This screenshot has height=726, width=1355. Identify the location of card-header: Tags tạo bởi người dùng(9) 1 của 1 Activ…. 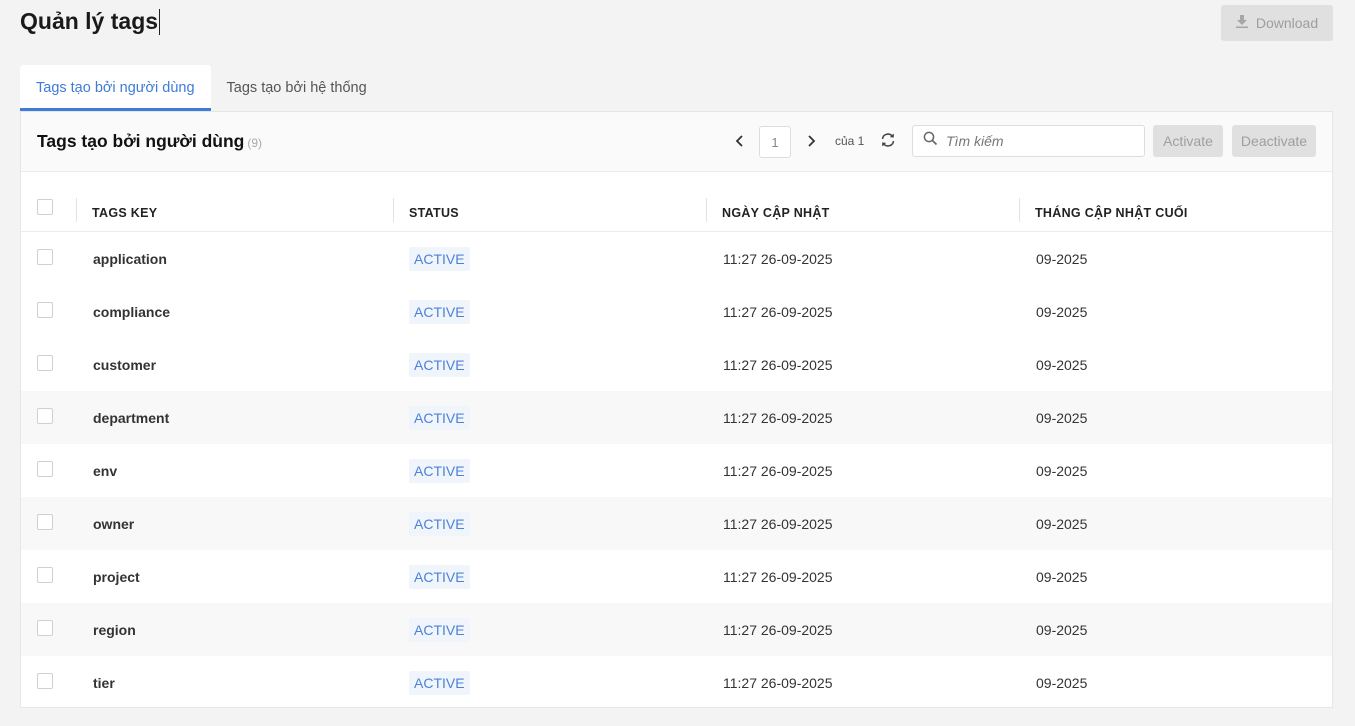
(676, 142).